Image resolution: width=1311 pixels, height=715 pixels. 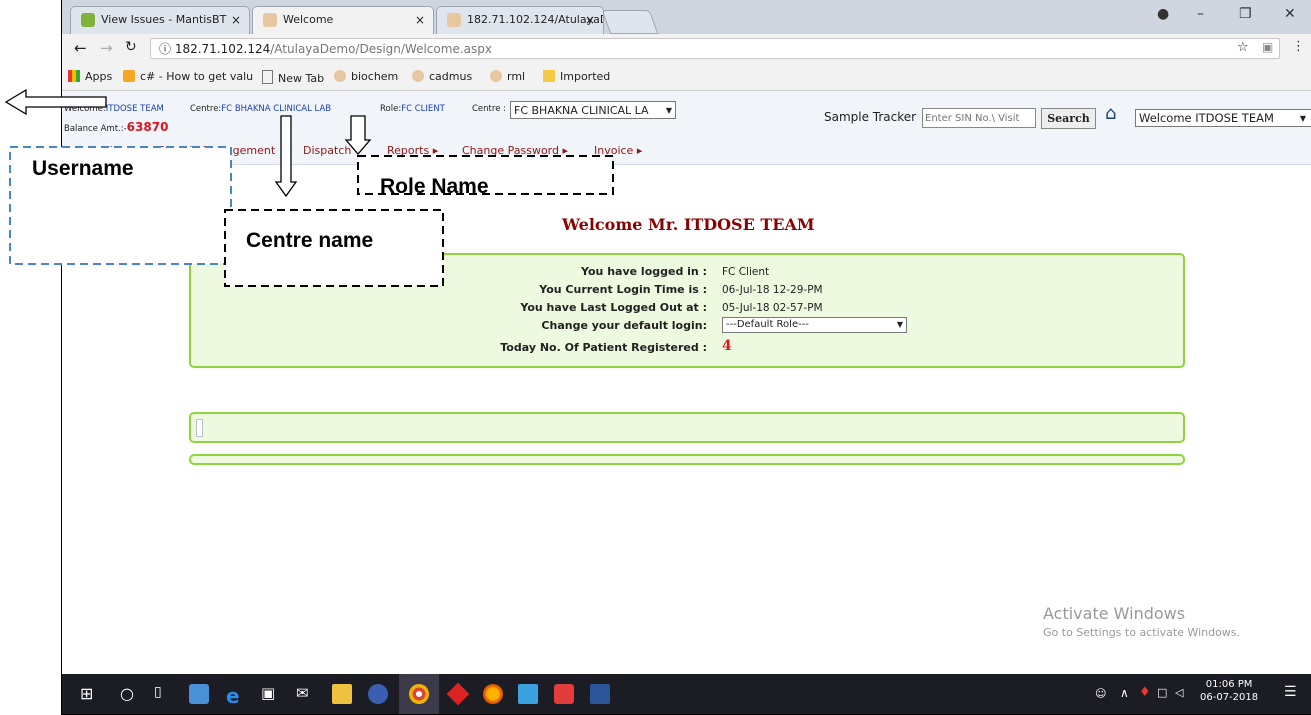 What do you see at coordinates (309, 187) in the screenshot?
I see `annotation-overlay` at bounding box center [309, 187].